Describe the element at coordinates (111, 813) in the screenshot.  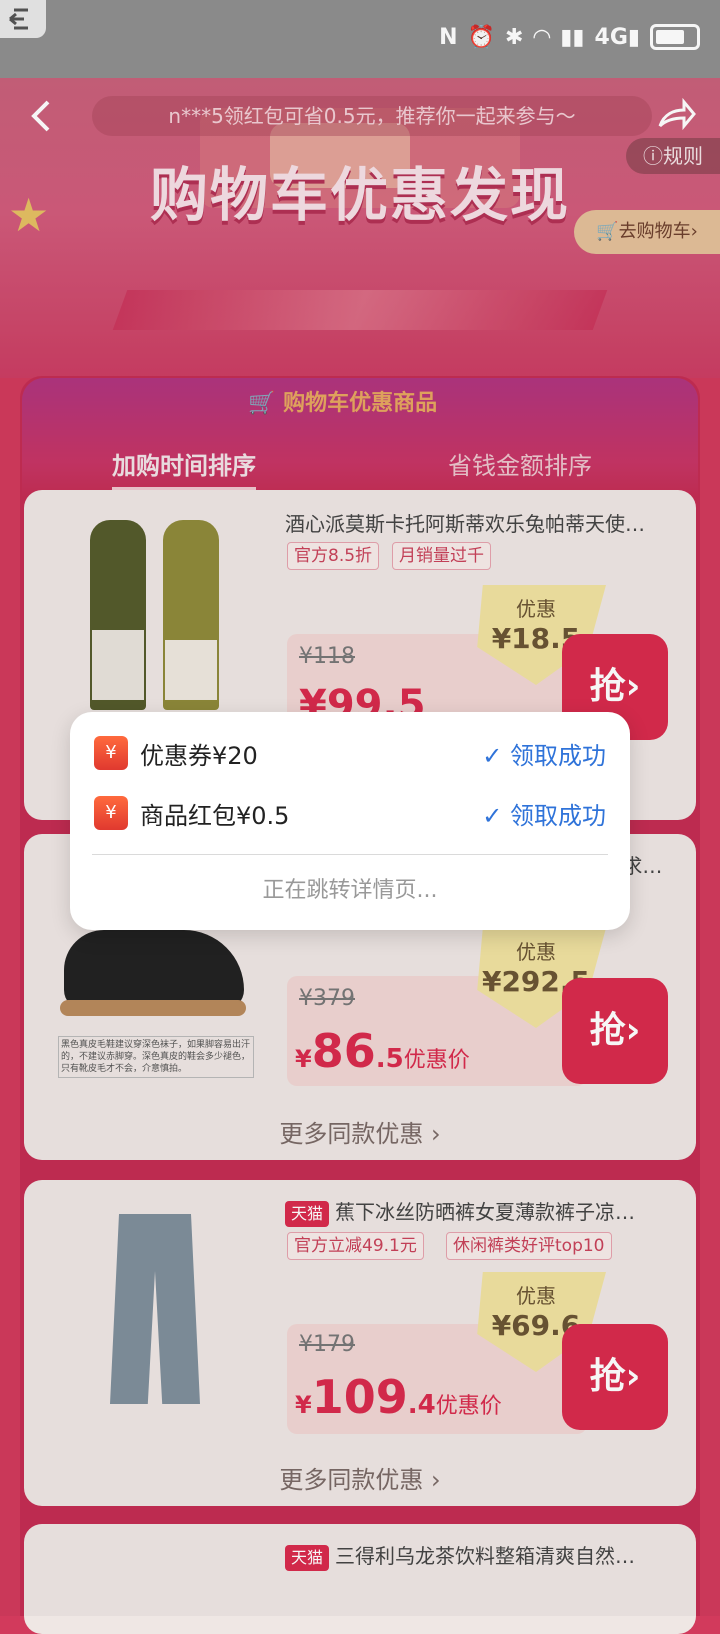
I see `red-packet-yen-icon: ¥` at that location.